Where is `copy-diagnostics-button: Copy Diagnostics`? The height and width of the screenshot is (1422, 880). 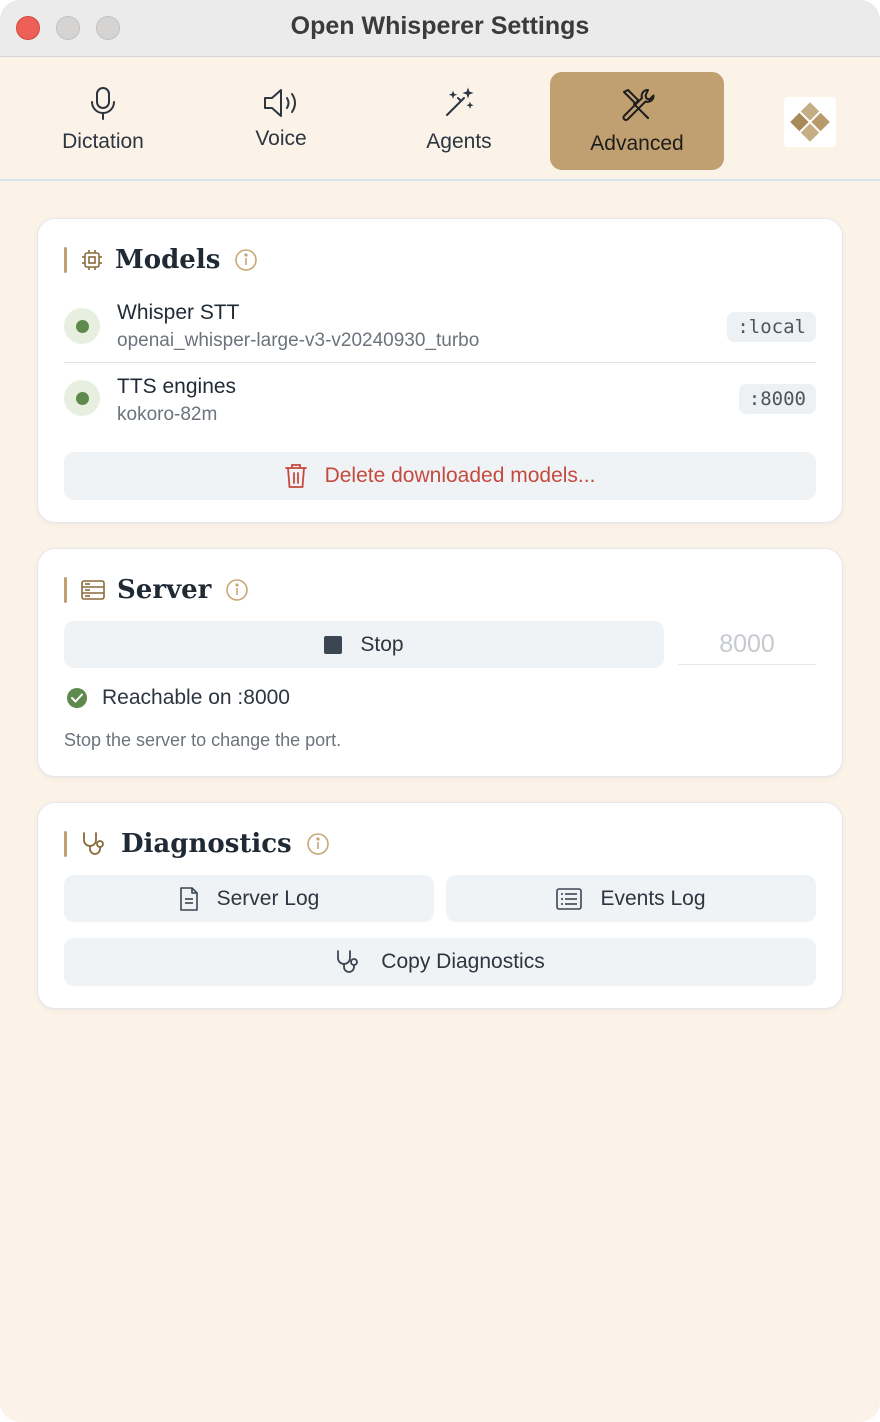 copy-diagnostics-button: Copy Diagnostics is located at coordinates (440, 962).